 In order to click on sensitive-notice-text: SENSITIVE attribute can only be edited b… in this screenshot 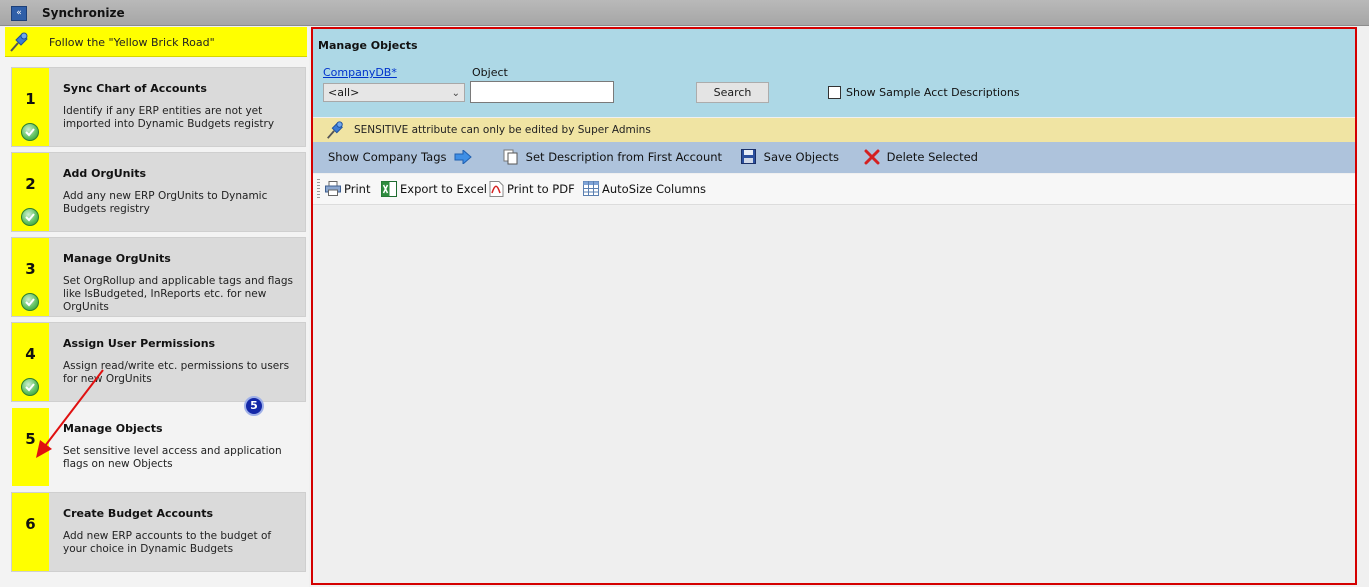, I will do `click(502, 130)`.